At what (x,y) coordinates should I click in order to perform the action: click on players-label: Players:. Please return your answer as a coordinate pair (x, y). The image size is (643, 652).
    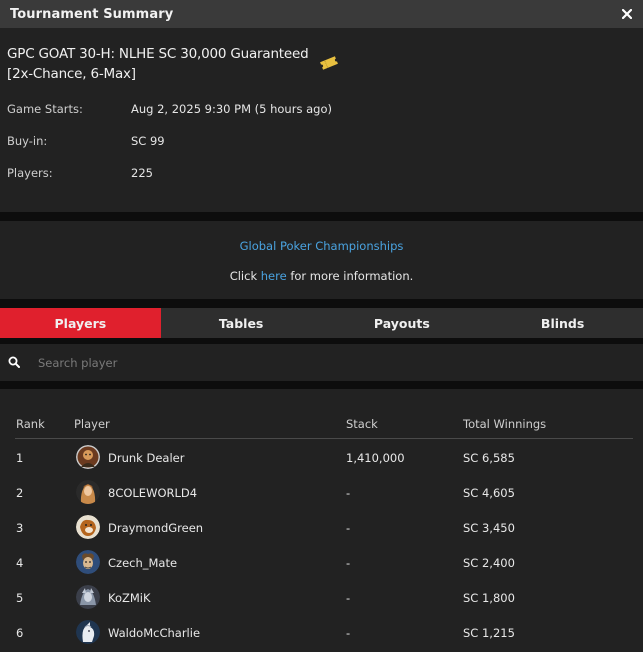
    Looking at the image, I should click on (30, 173).